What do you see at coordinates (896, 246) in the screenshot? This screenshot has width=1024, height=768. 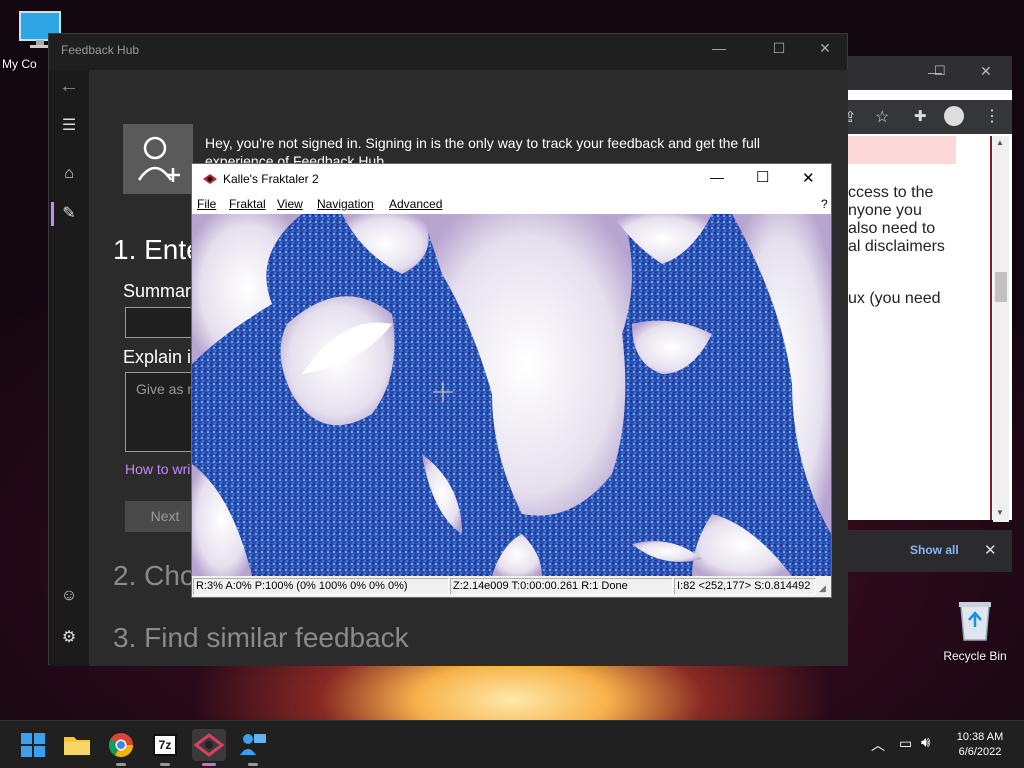 I see `page-text-line: al disclaimers` at bounding box center [896, 246].